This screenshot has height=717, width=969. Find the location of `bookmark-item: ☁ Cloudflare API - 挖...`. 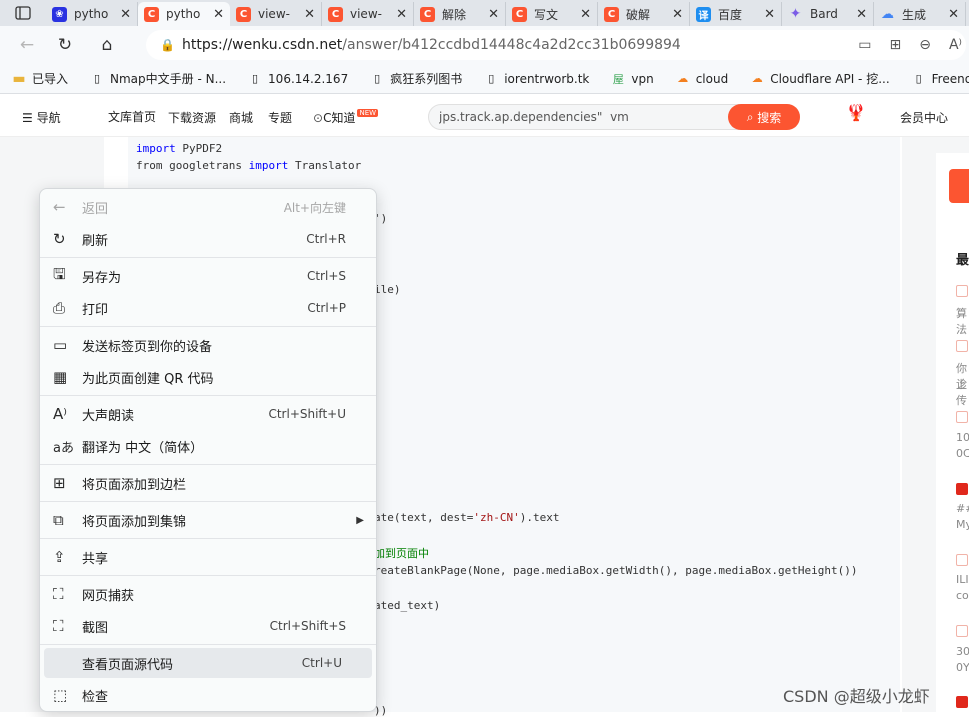

bookmark-item: ☁ Cloudflare API - 挖... is located at coordinates (820, 78).